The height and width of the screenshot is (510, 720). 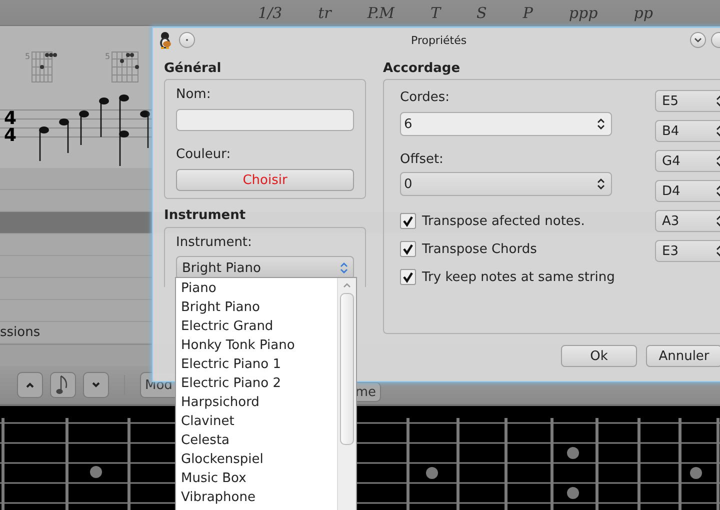 What do you see at coordinates (256, 421) in the screenshot?
I see `dropdown-option: Clavinet` at bounding box center [256, 421].